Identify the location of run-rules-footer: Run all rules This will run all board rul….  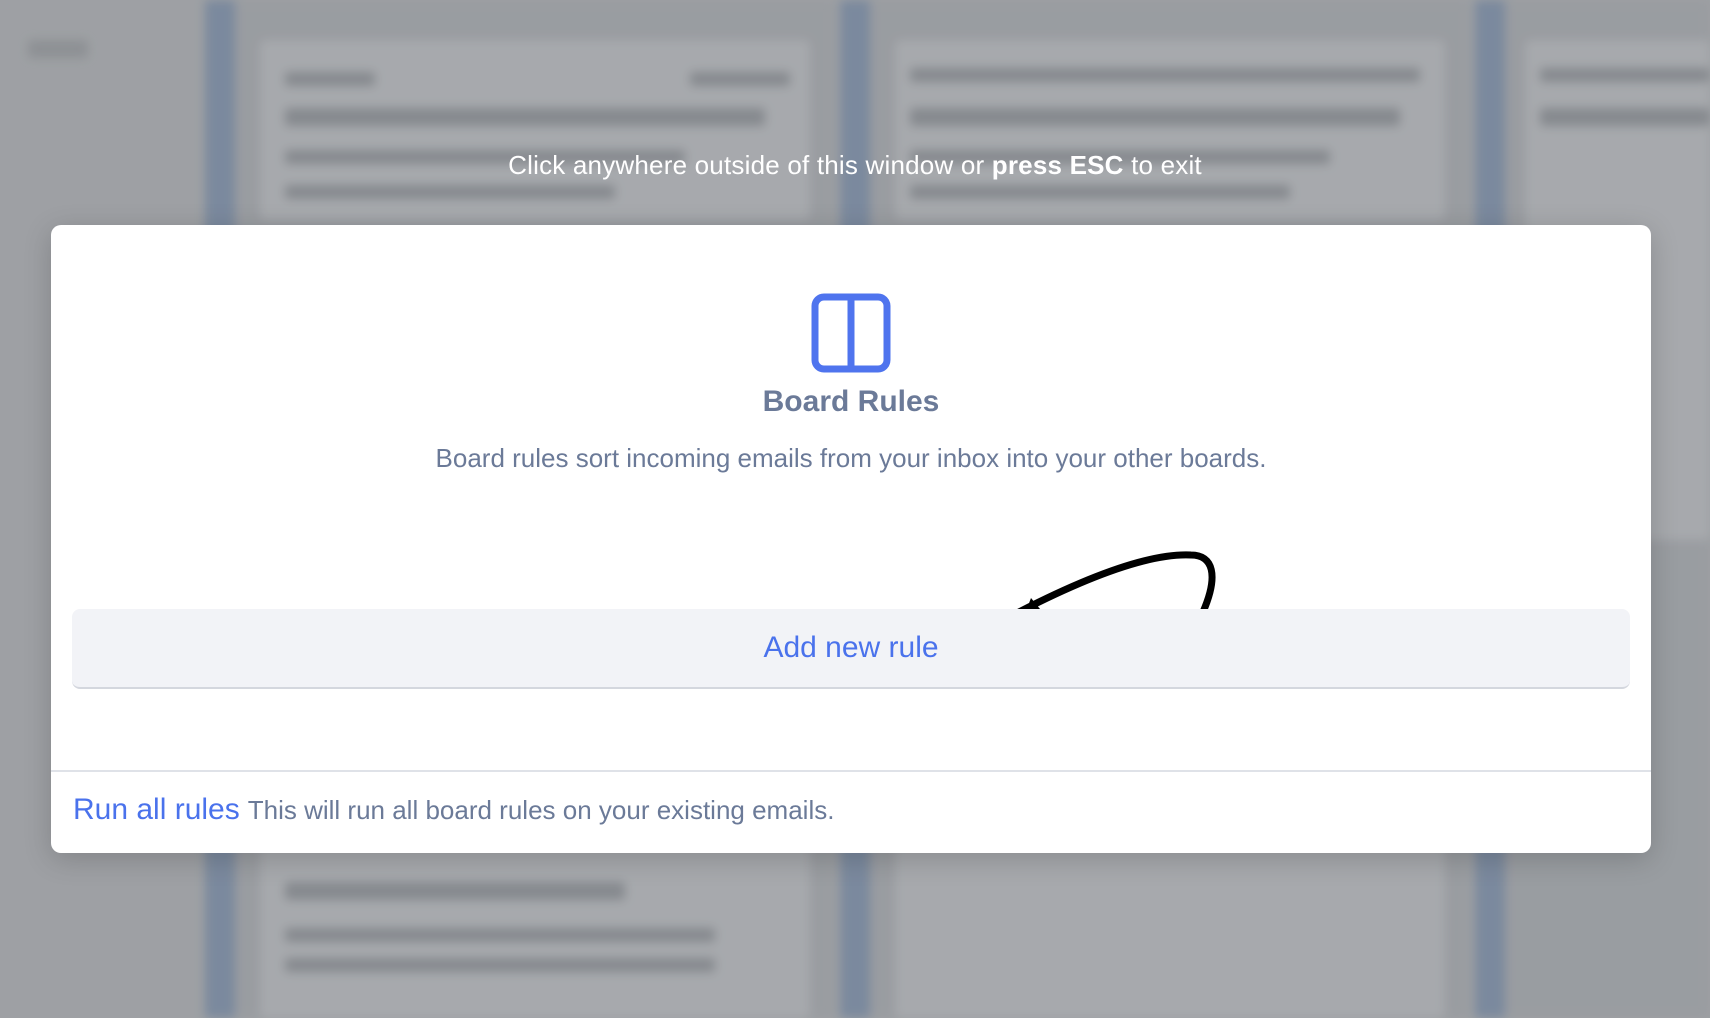
(453, 810).